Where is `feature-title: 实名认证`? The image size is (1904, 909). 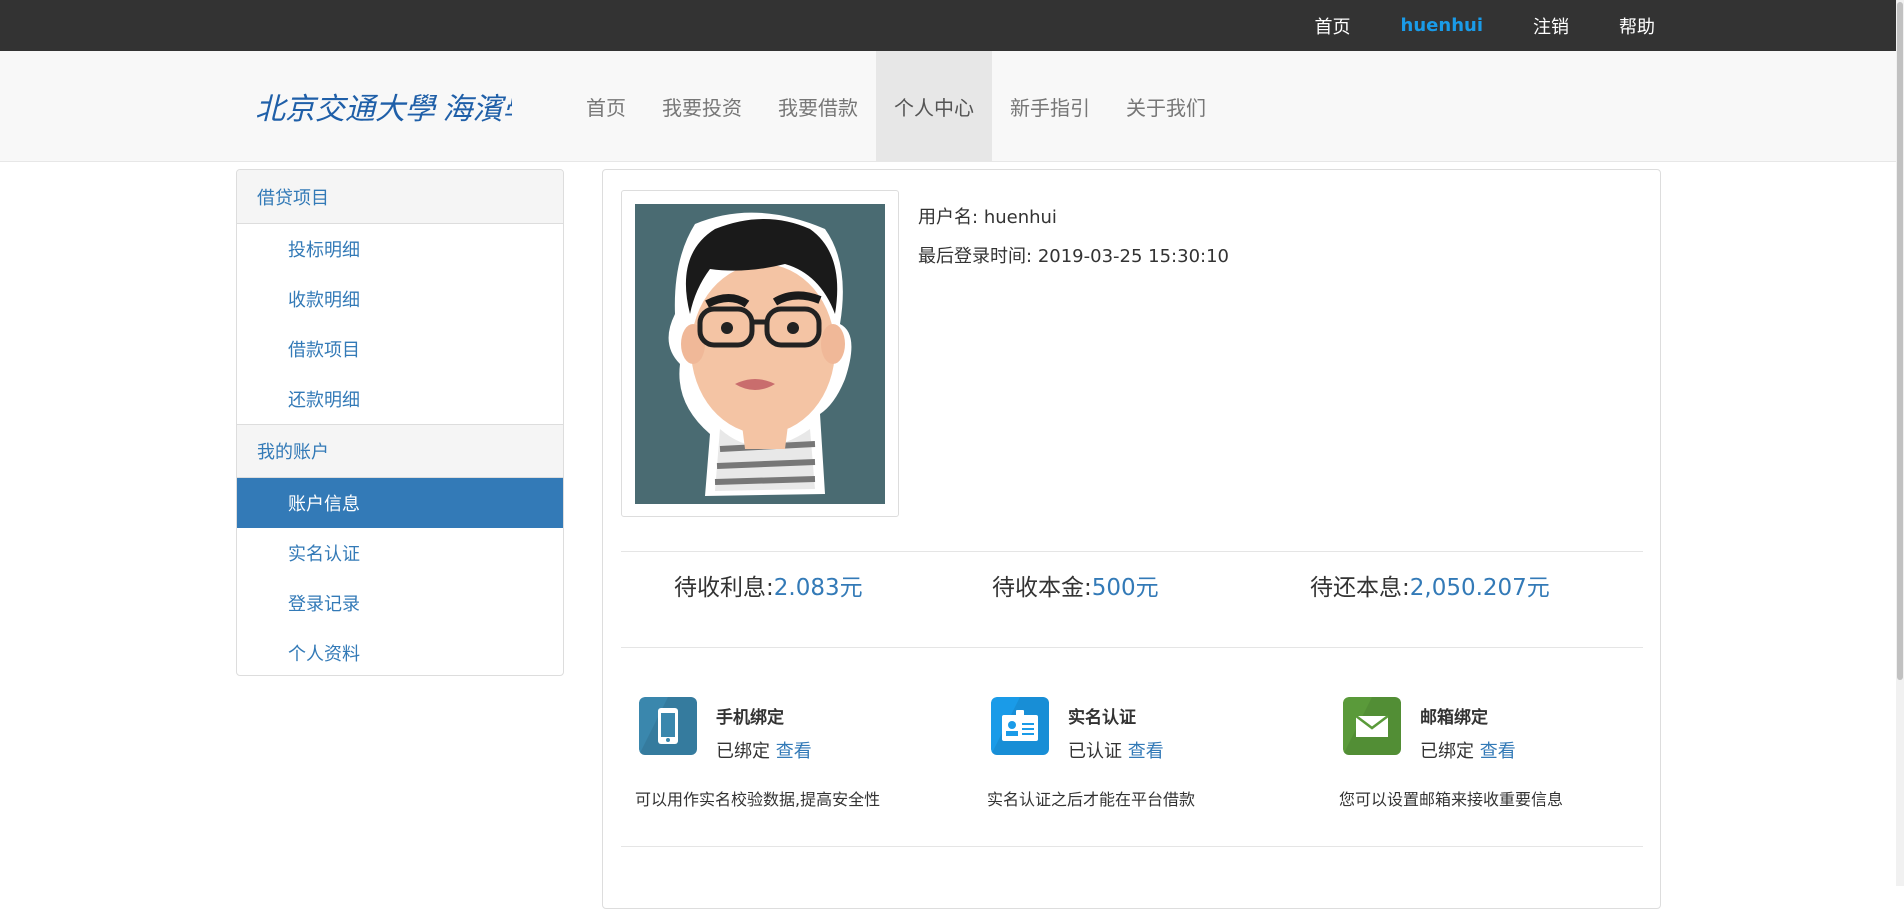 feature-title: 实名认证 is located at coordinates (1102, 718).